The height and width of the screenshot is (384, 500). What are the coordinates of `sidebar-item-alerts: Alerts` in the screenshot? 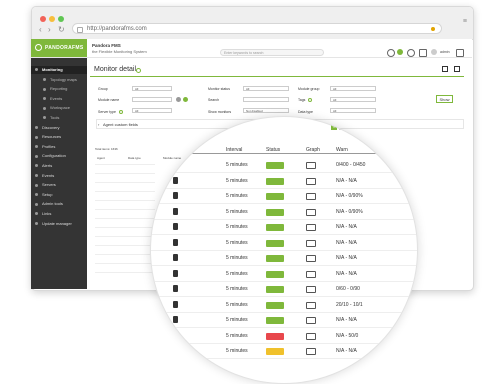 It's located at (43, 165).